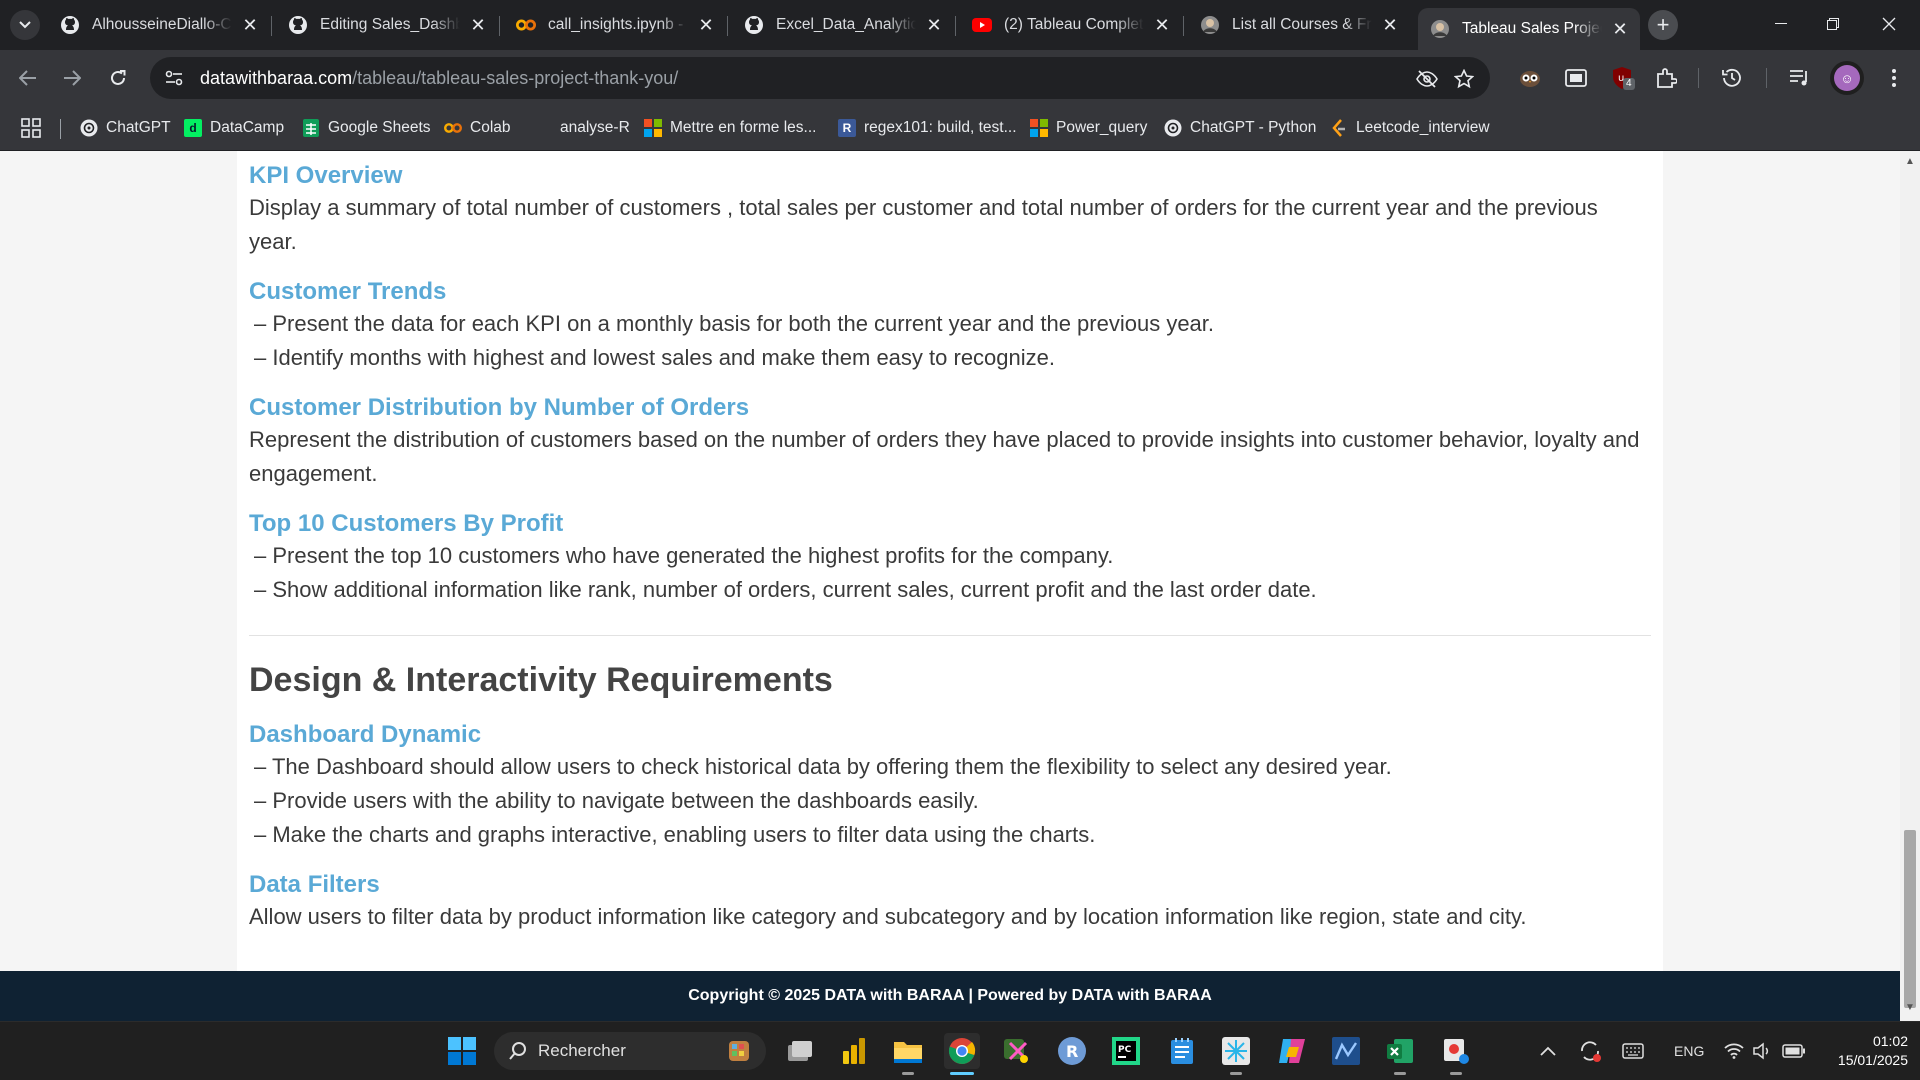  I want to click on windows-start-icon, so click(462, 1051).